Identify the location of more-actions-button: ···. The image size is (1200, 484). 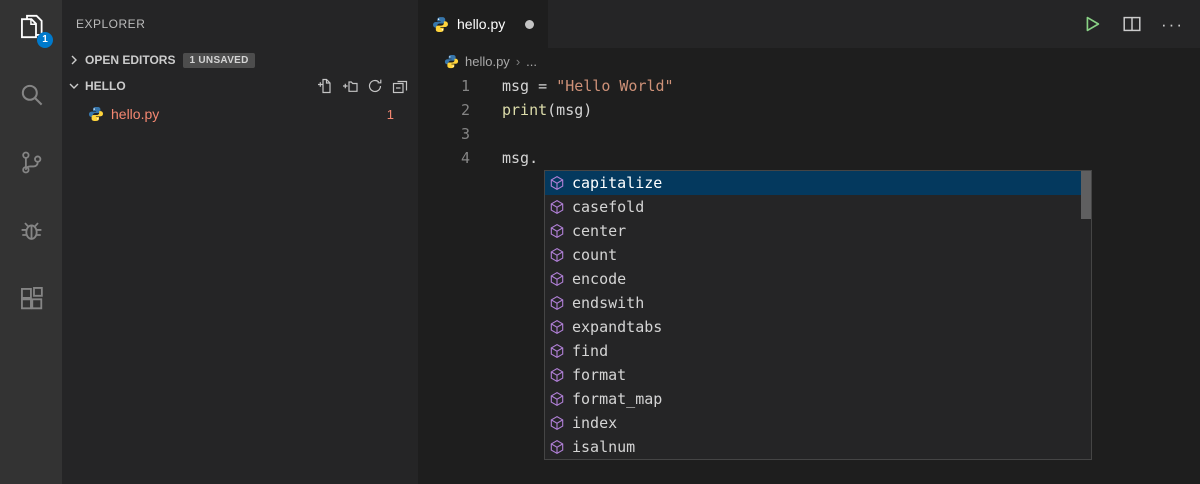
(1172, 24).